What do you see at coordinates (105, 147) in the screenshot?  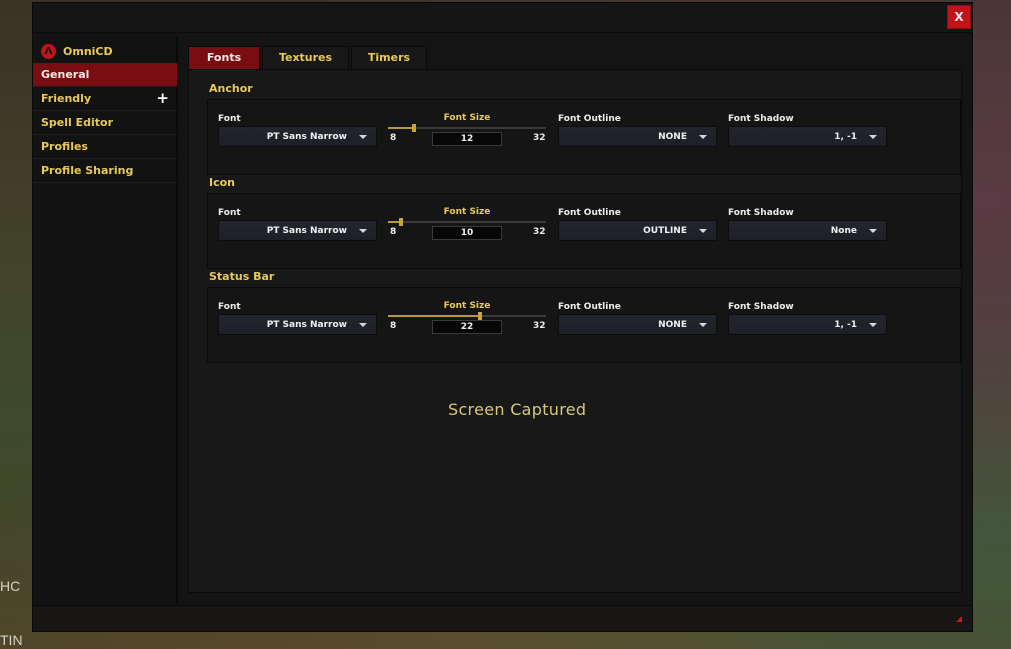 I see `sidebar-item-profiles: Profiles` at bounding box center [105, 147].